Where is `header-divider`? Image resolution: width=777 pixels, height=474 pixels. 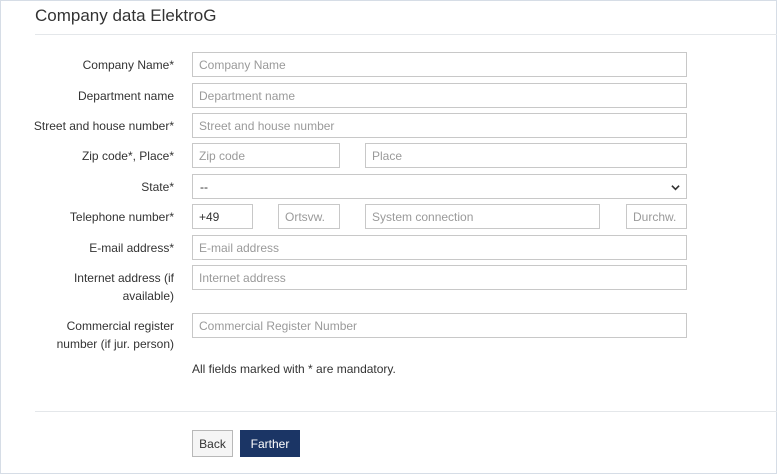
header-divider is located at coordinates (406, 34).